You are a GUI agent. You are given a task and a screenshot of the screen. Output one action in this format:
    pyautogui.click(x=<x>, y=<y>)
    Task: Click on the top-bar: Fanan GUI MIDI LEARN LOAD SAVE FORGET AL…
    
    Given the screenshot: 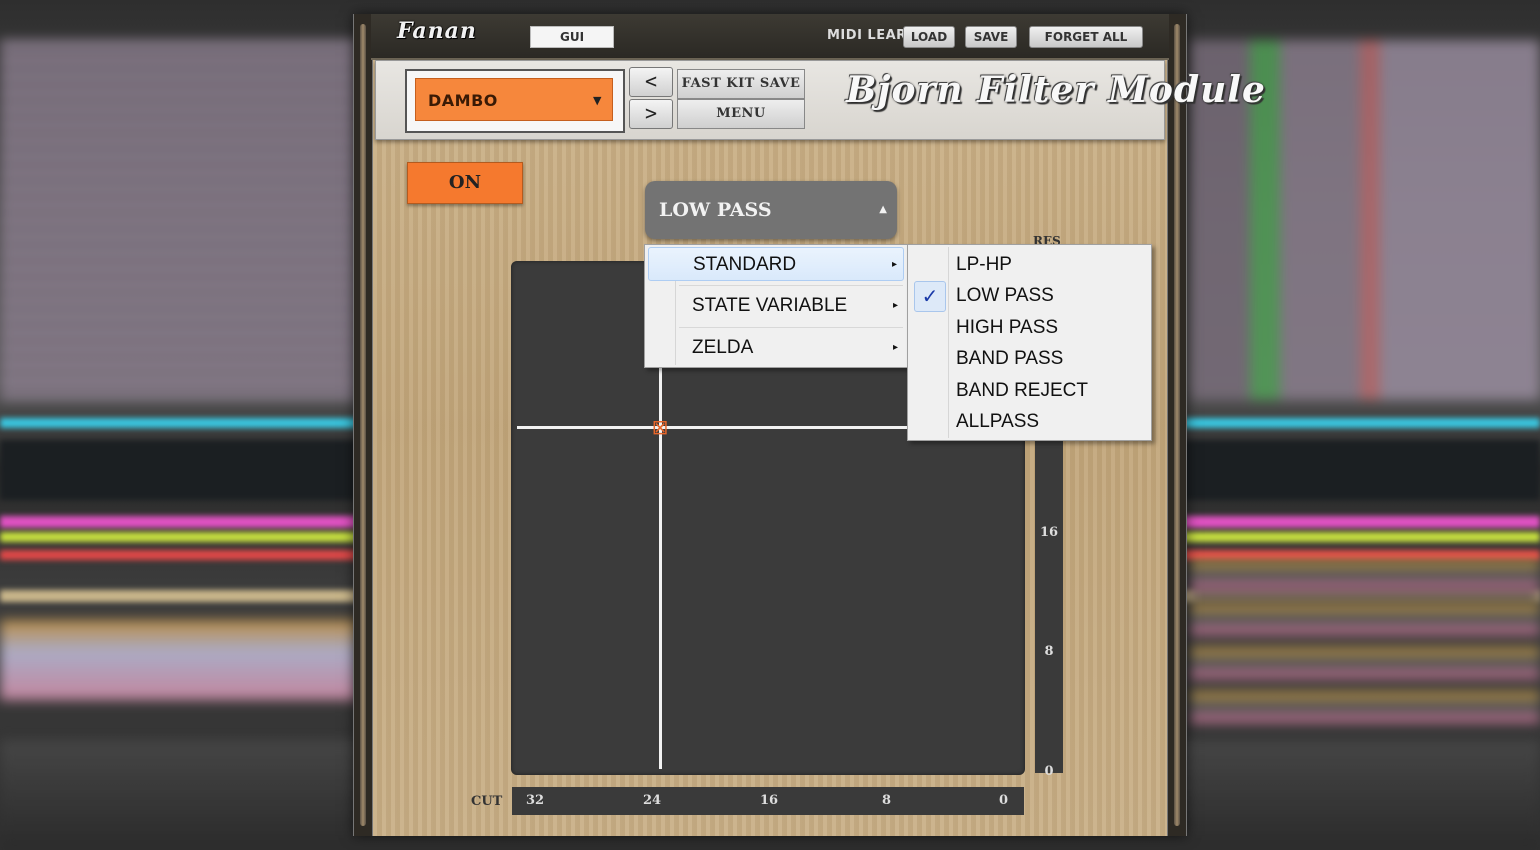 What is the action you would take?
    pyautogui.click(x=770, y=37)
    